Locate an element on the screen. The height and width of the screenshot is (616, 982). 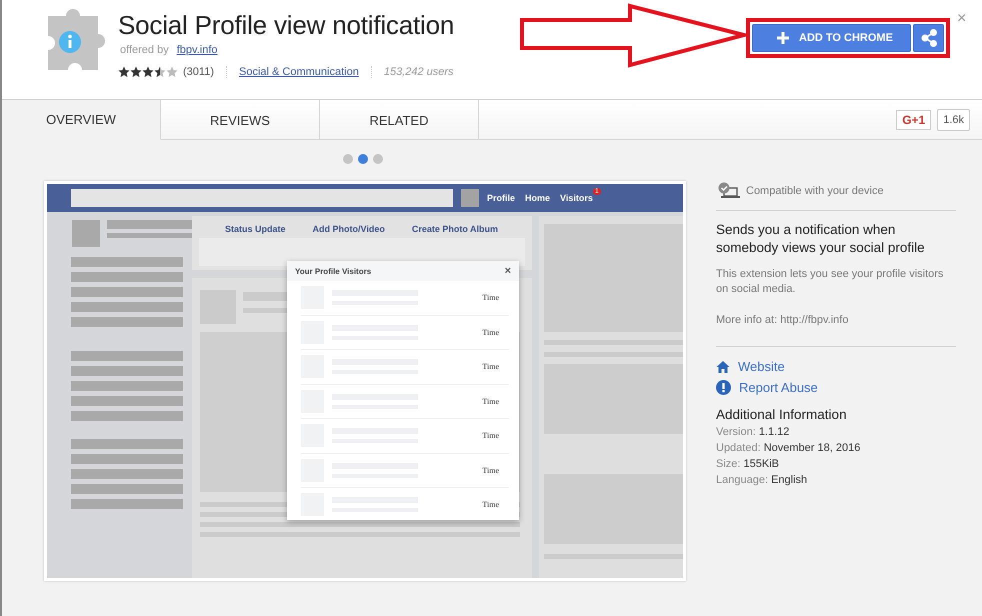
composer-label: Create Photo Album is located at coordinates (455, 229).